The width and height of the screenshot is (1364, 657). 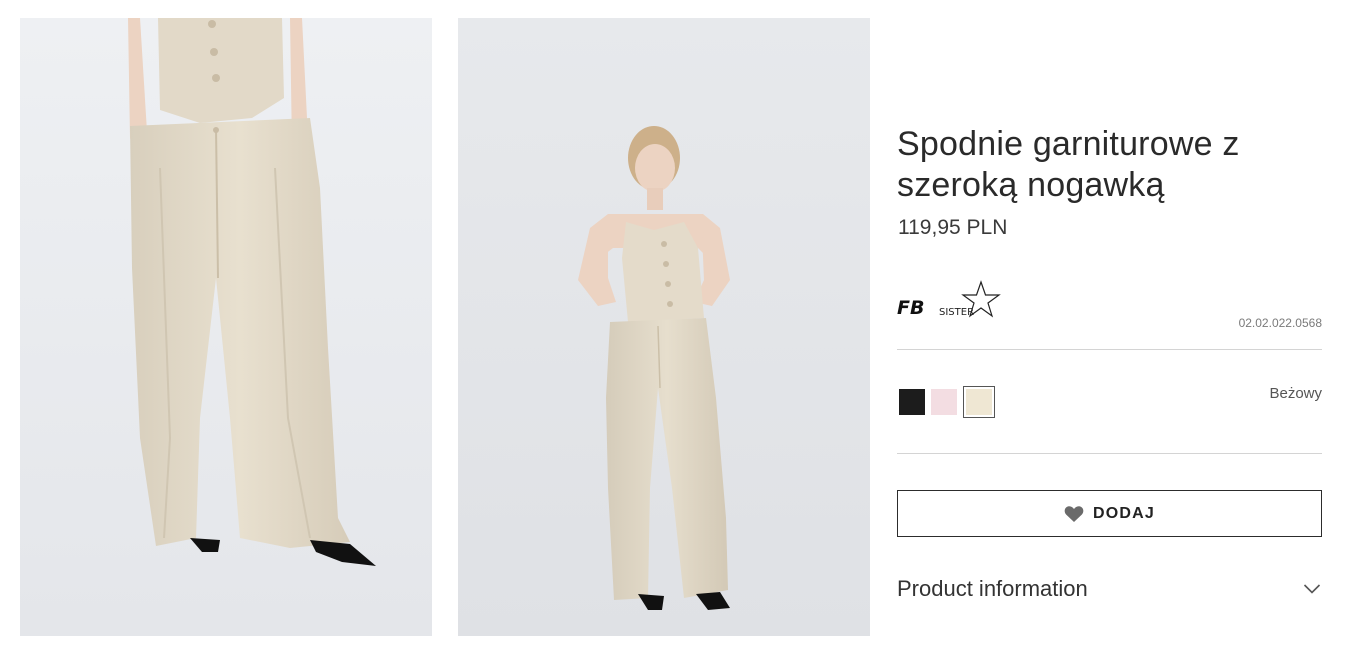 I want to click on chevron-down-icon, so click(x=1312, y=589).